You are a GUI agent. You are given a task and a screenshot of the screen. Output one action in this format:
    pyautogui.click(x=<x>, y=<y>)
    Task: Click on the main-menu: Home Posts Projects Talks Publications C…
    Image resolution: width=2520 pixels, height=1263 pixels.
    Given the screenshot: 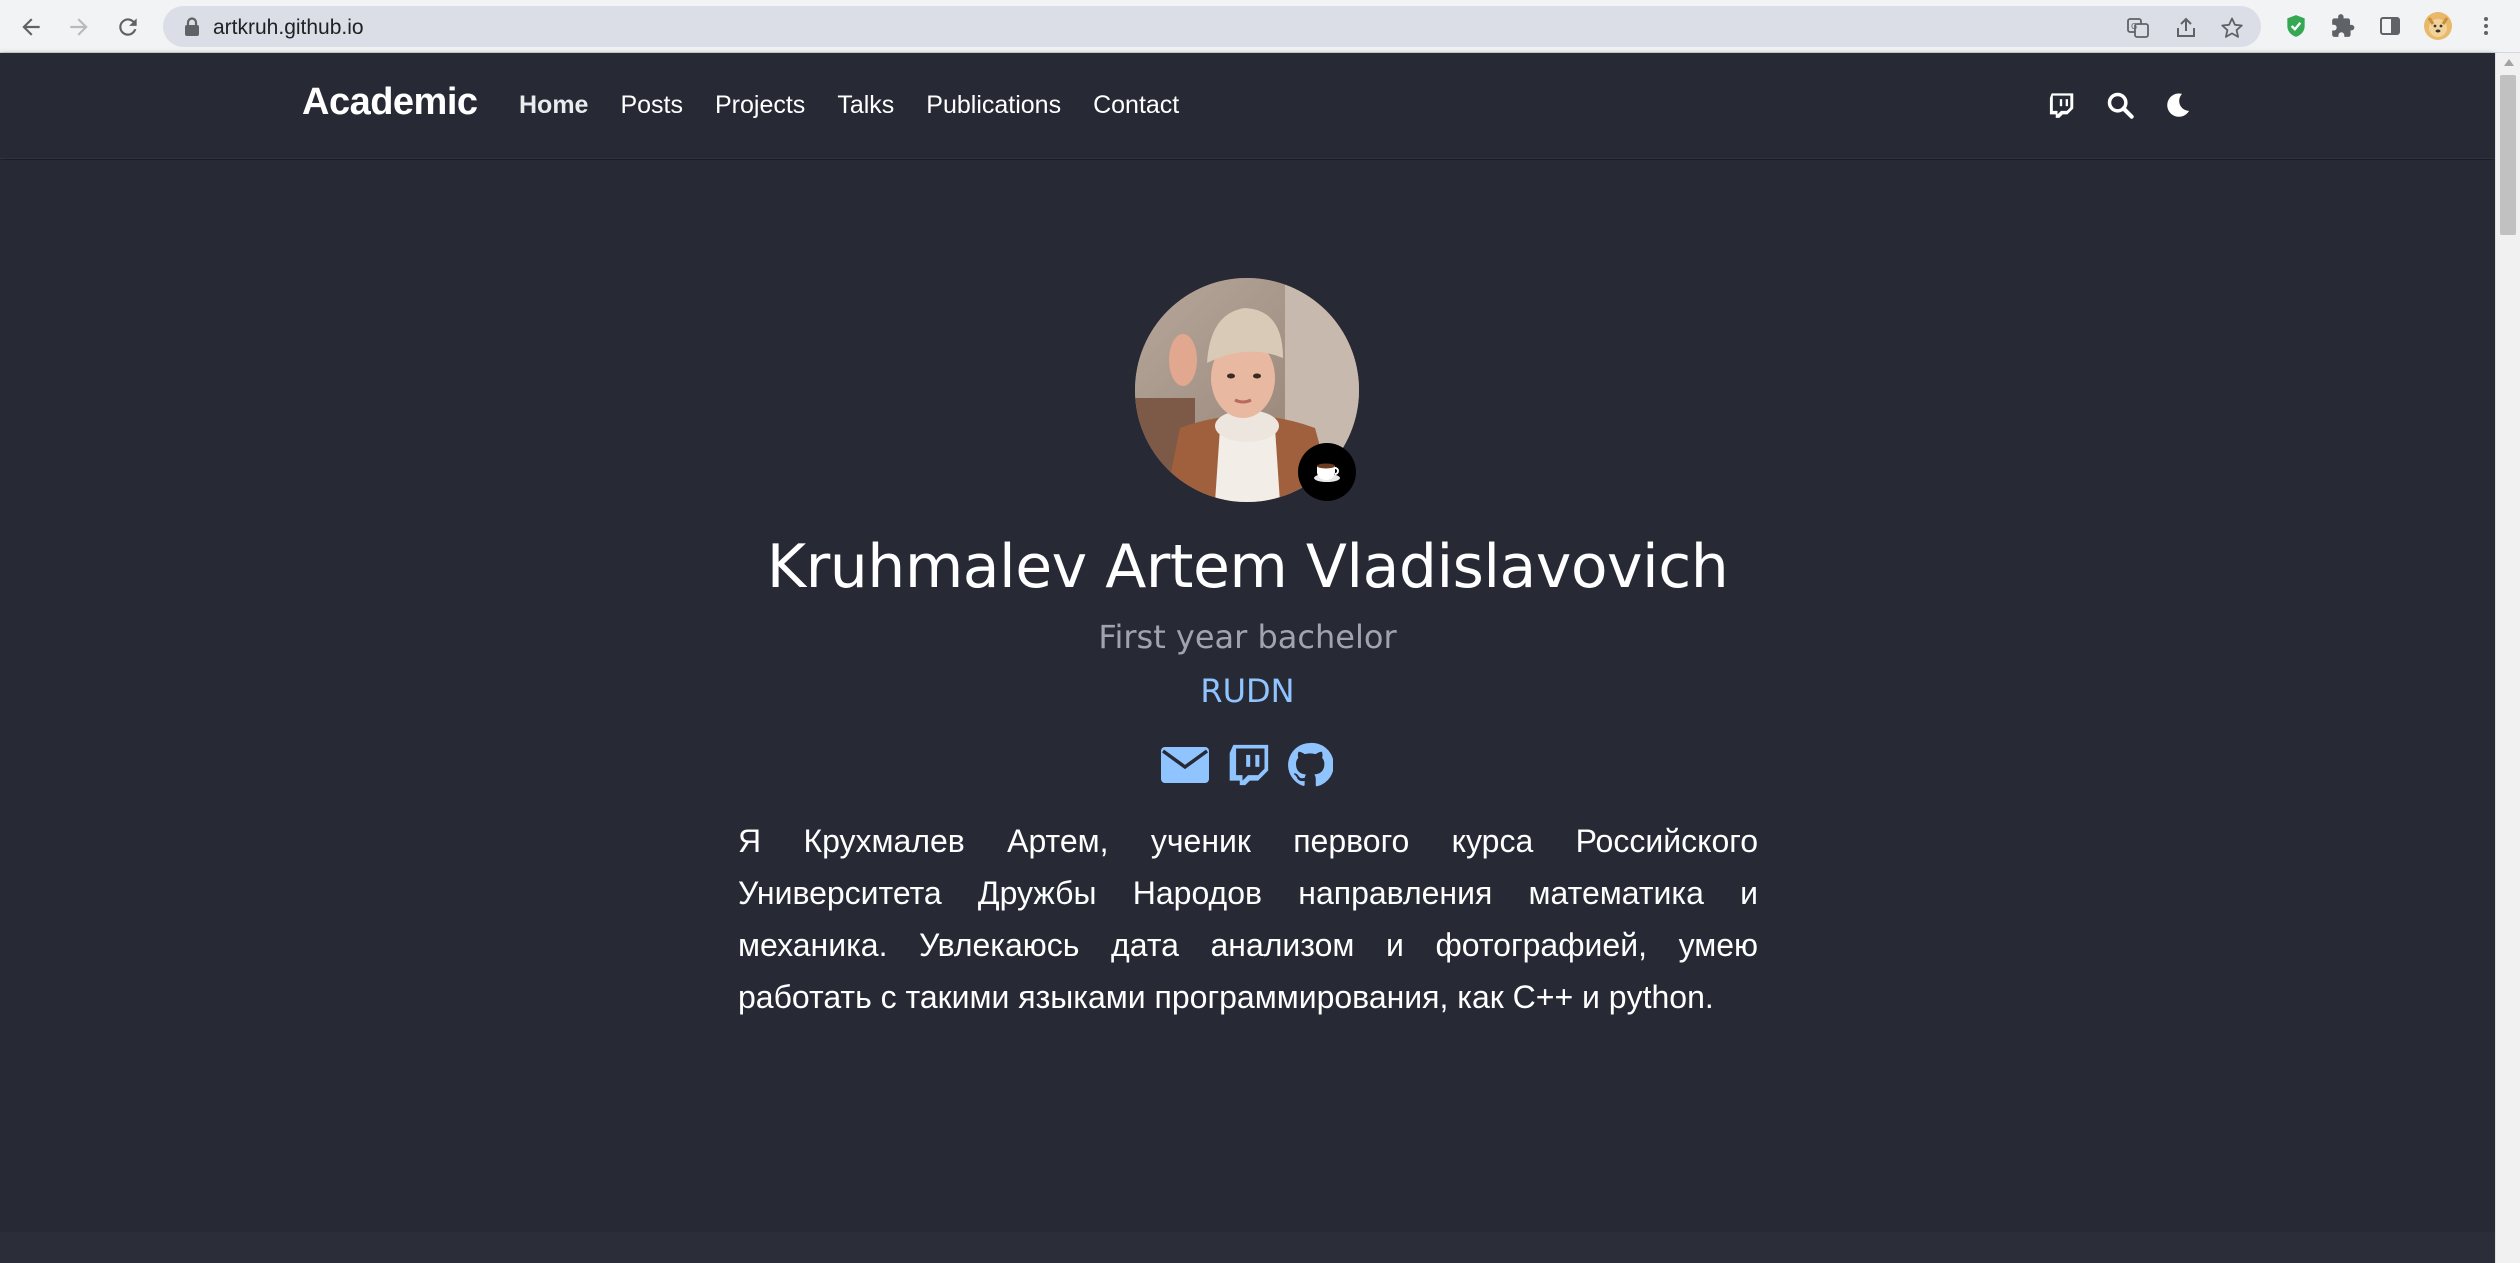 What is the action you would take?
    pyautogui.click(x=865, y=105)
    